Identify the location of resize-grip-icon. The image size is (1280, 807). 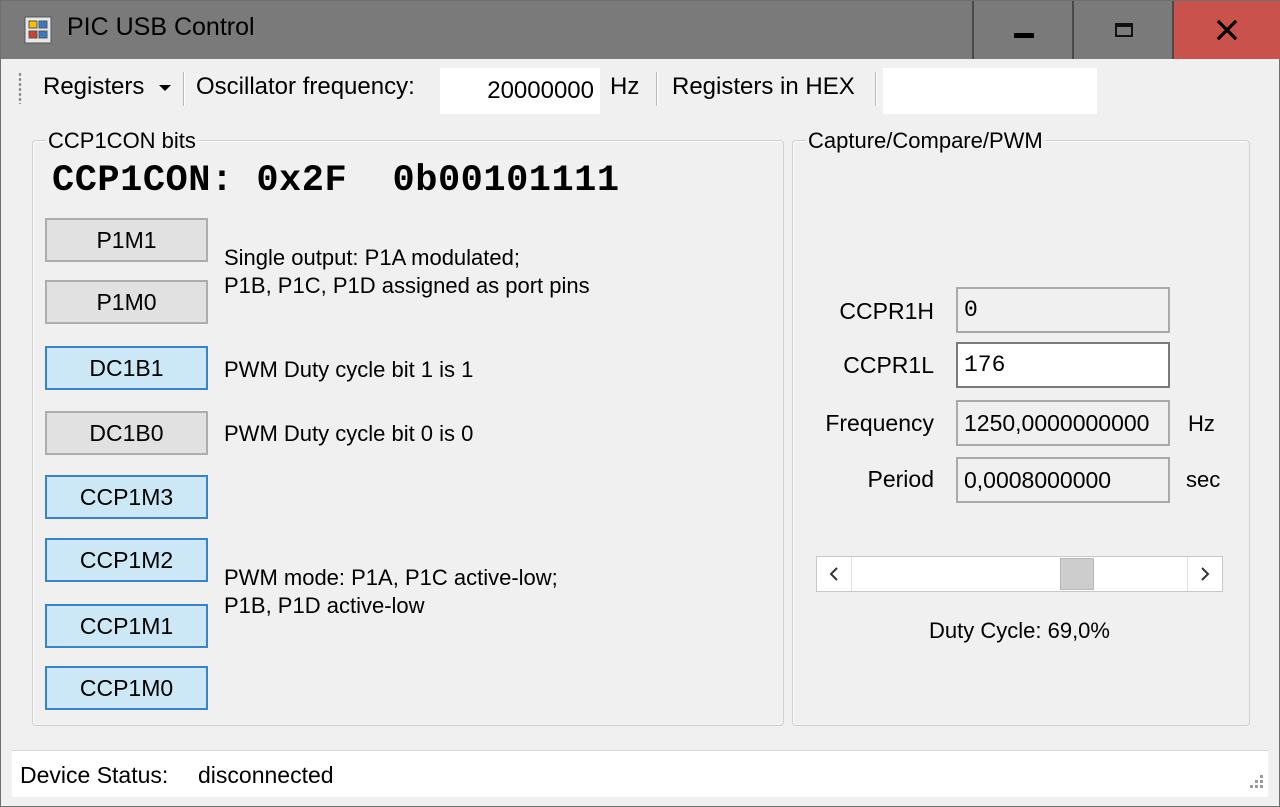
(1254, 781).